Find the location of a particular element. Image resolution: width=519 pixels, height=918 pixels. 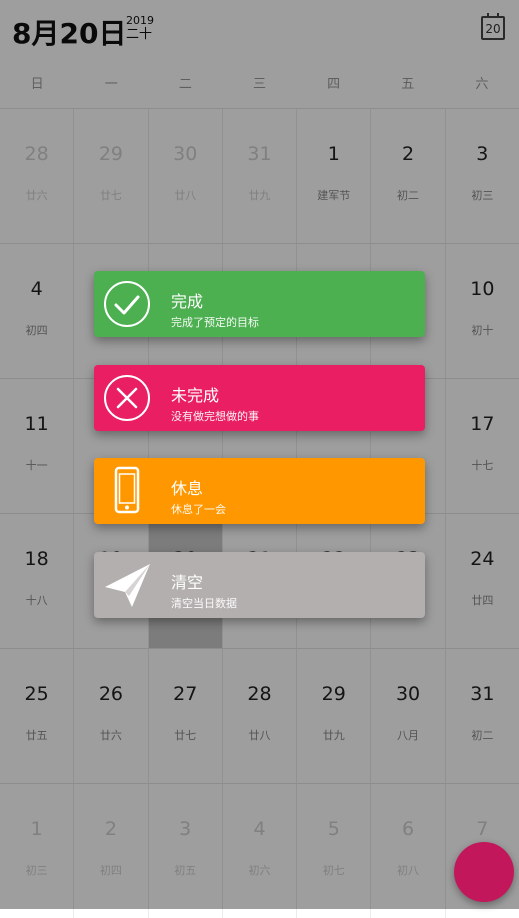

add-button is located at coordinates (484, 872).